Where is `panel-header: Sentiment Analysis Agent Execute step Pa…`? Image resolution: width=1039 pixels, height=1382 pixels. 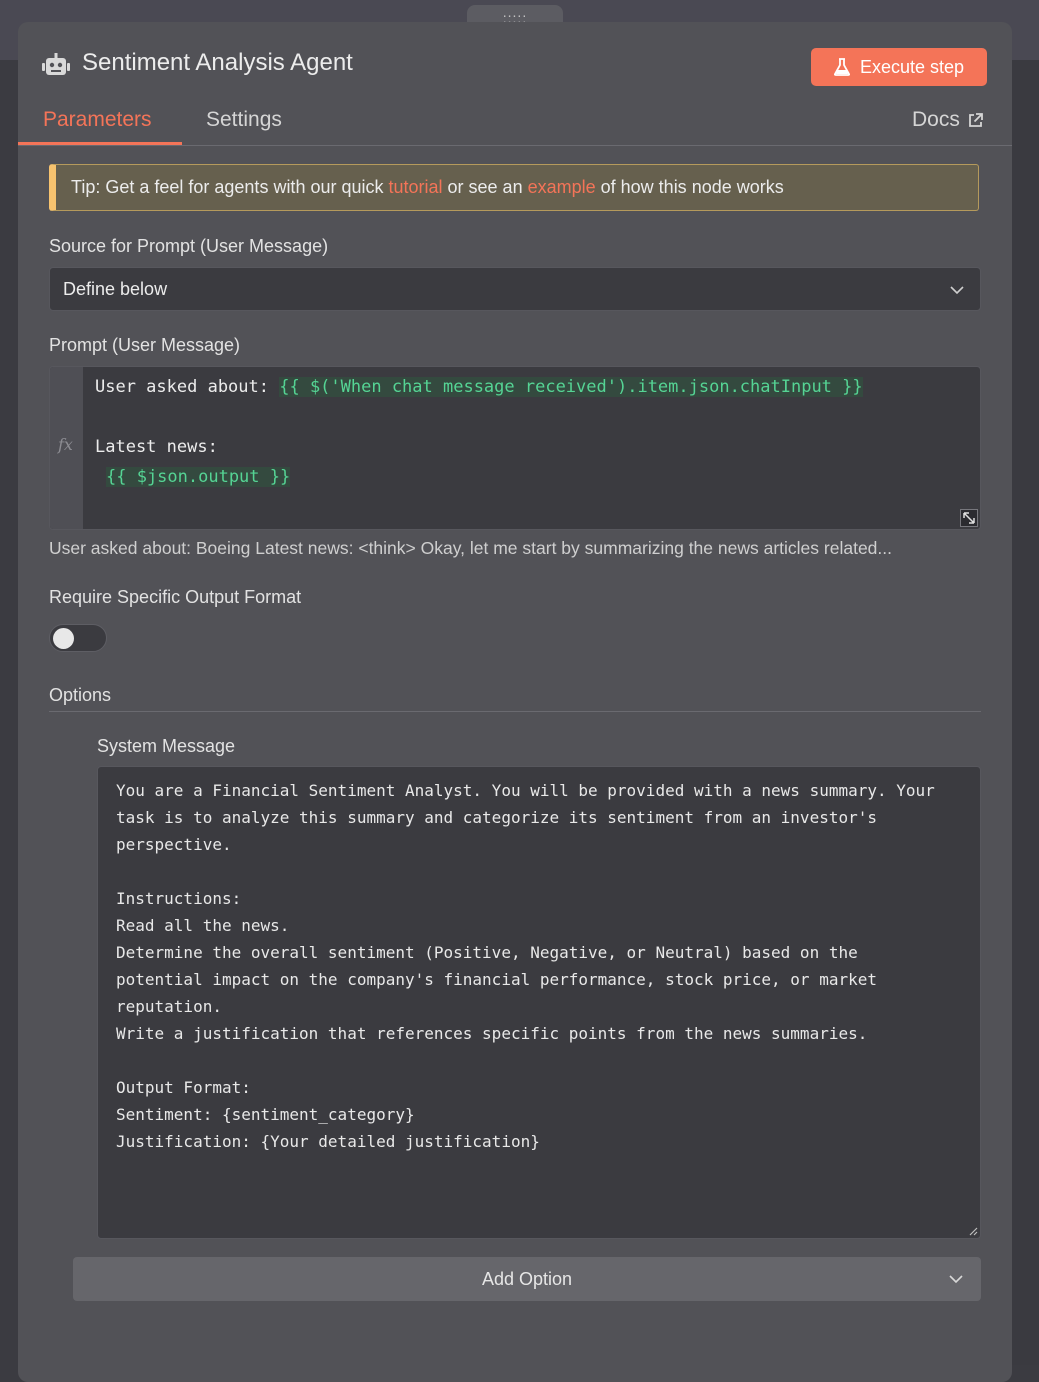
panel-header: Sentiment Analysis Agent Execute step Pa… is located at coordinates (515, 84).